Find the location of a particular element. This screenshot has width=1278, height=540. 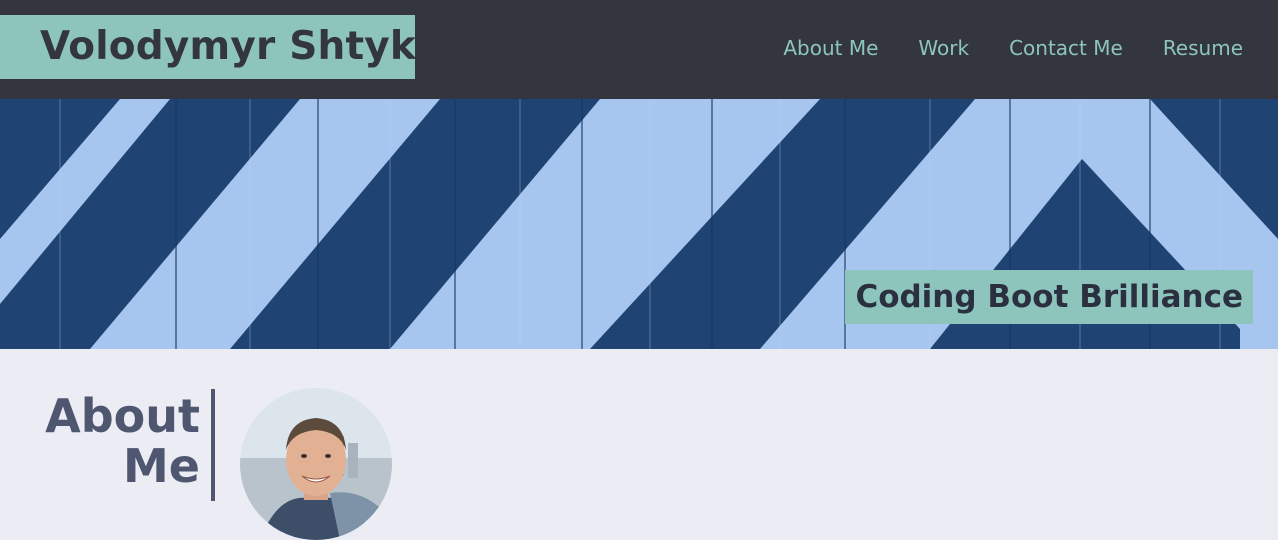

profile-photo is located at coordinates (316, 464).